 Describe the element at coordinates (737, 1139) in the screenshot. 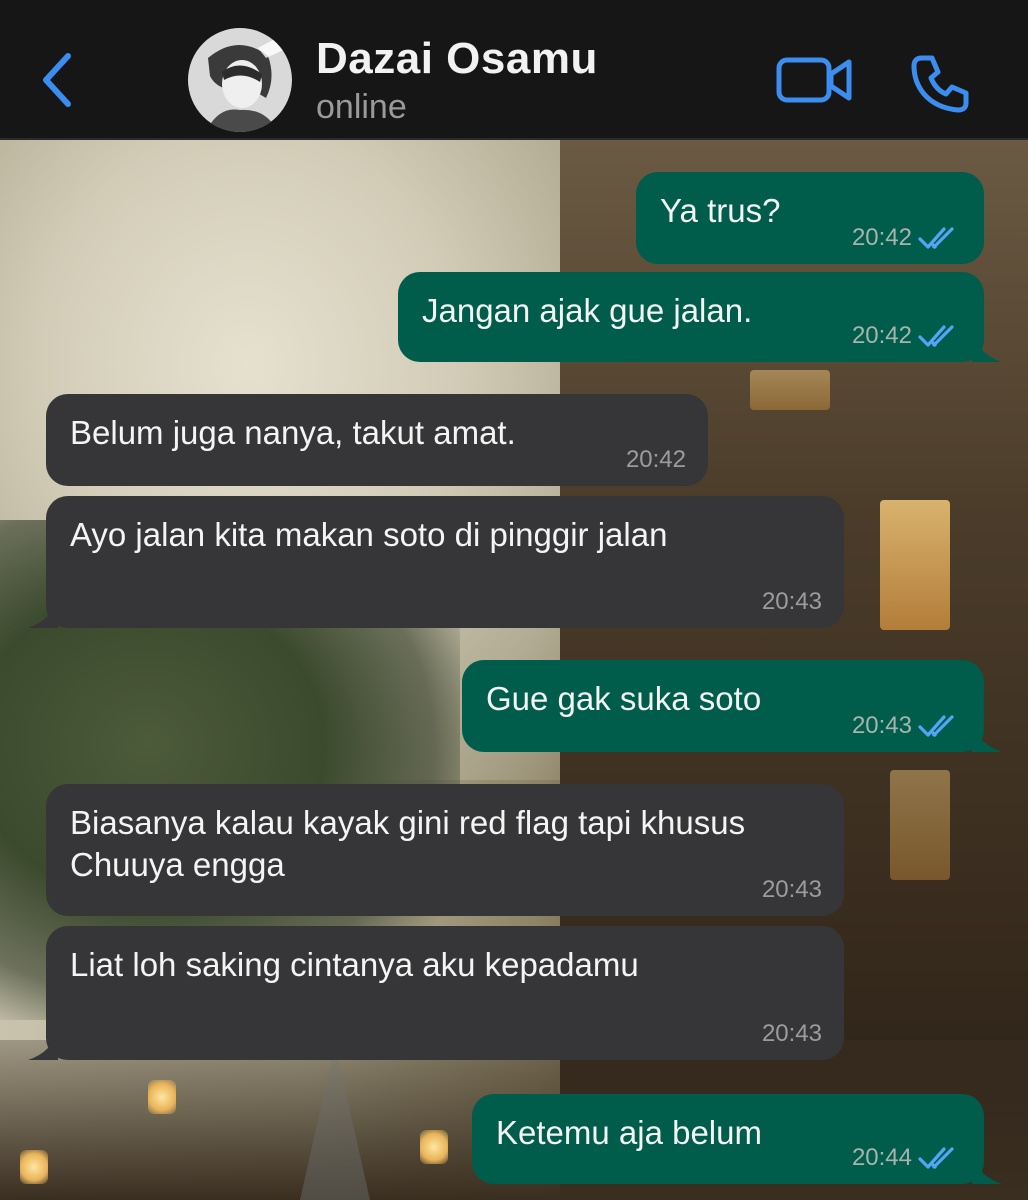

I see `message-bubble-outgoing: Ketemu aja belum 20:44` at that location.